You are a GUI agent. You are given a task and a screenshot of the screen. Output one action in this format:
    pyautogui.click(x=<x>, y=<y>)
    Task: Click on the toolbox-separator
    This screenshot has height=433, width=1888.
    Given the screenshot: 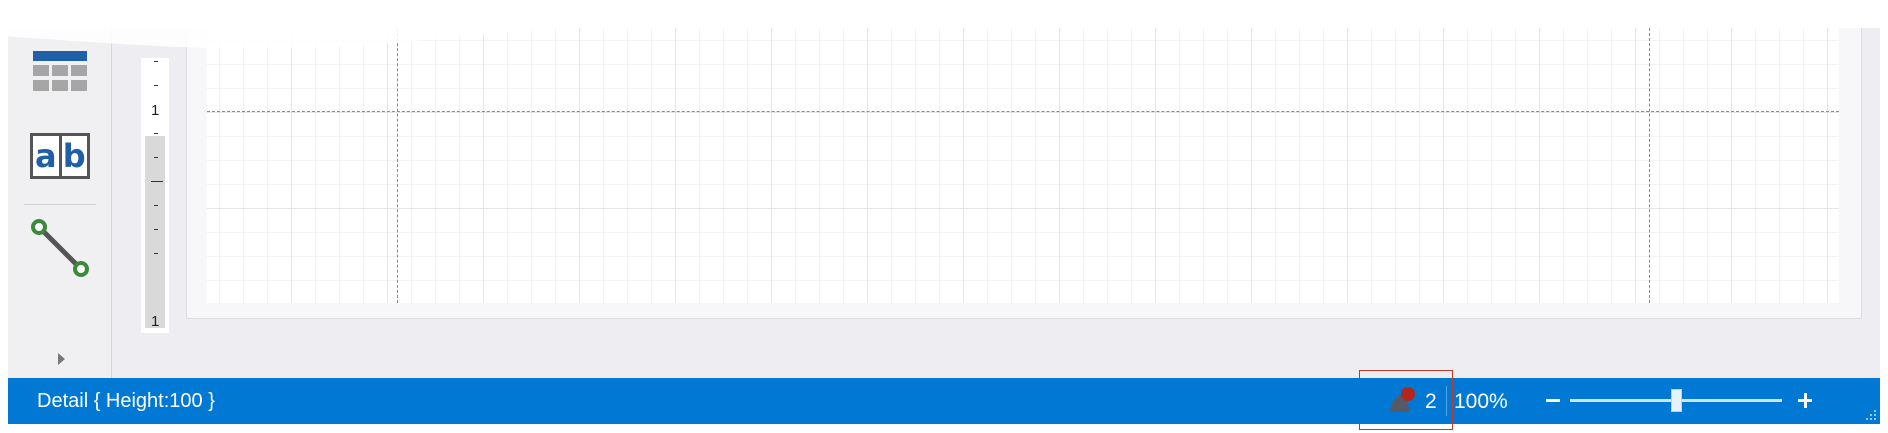 What is the action you would take?
    pyautogui.click(x=60, y=204)
    